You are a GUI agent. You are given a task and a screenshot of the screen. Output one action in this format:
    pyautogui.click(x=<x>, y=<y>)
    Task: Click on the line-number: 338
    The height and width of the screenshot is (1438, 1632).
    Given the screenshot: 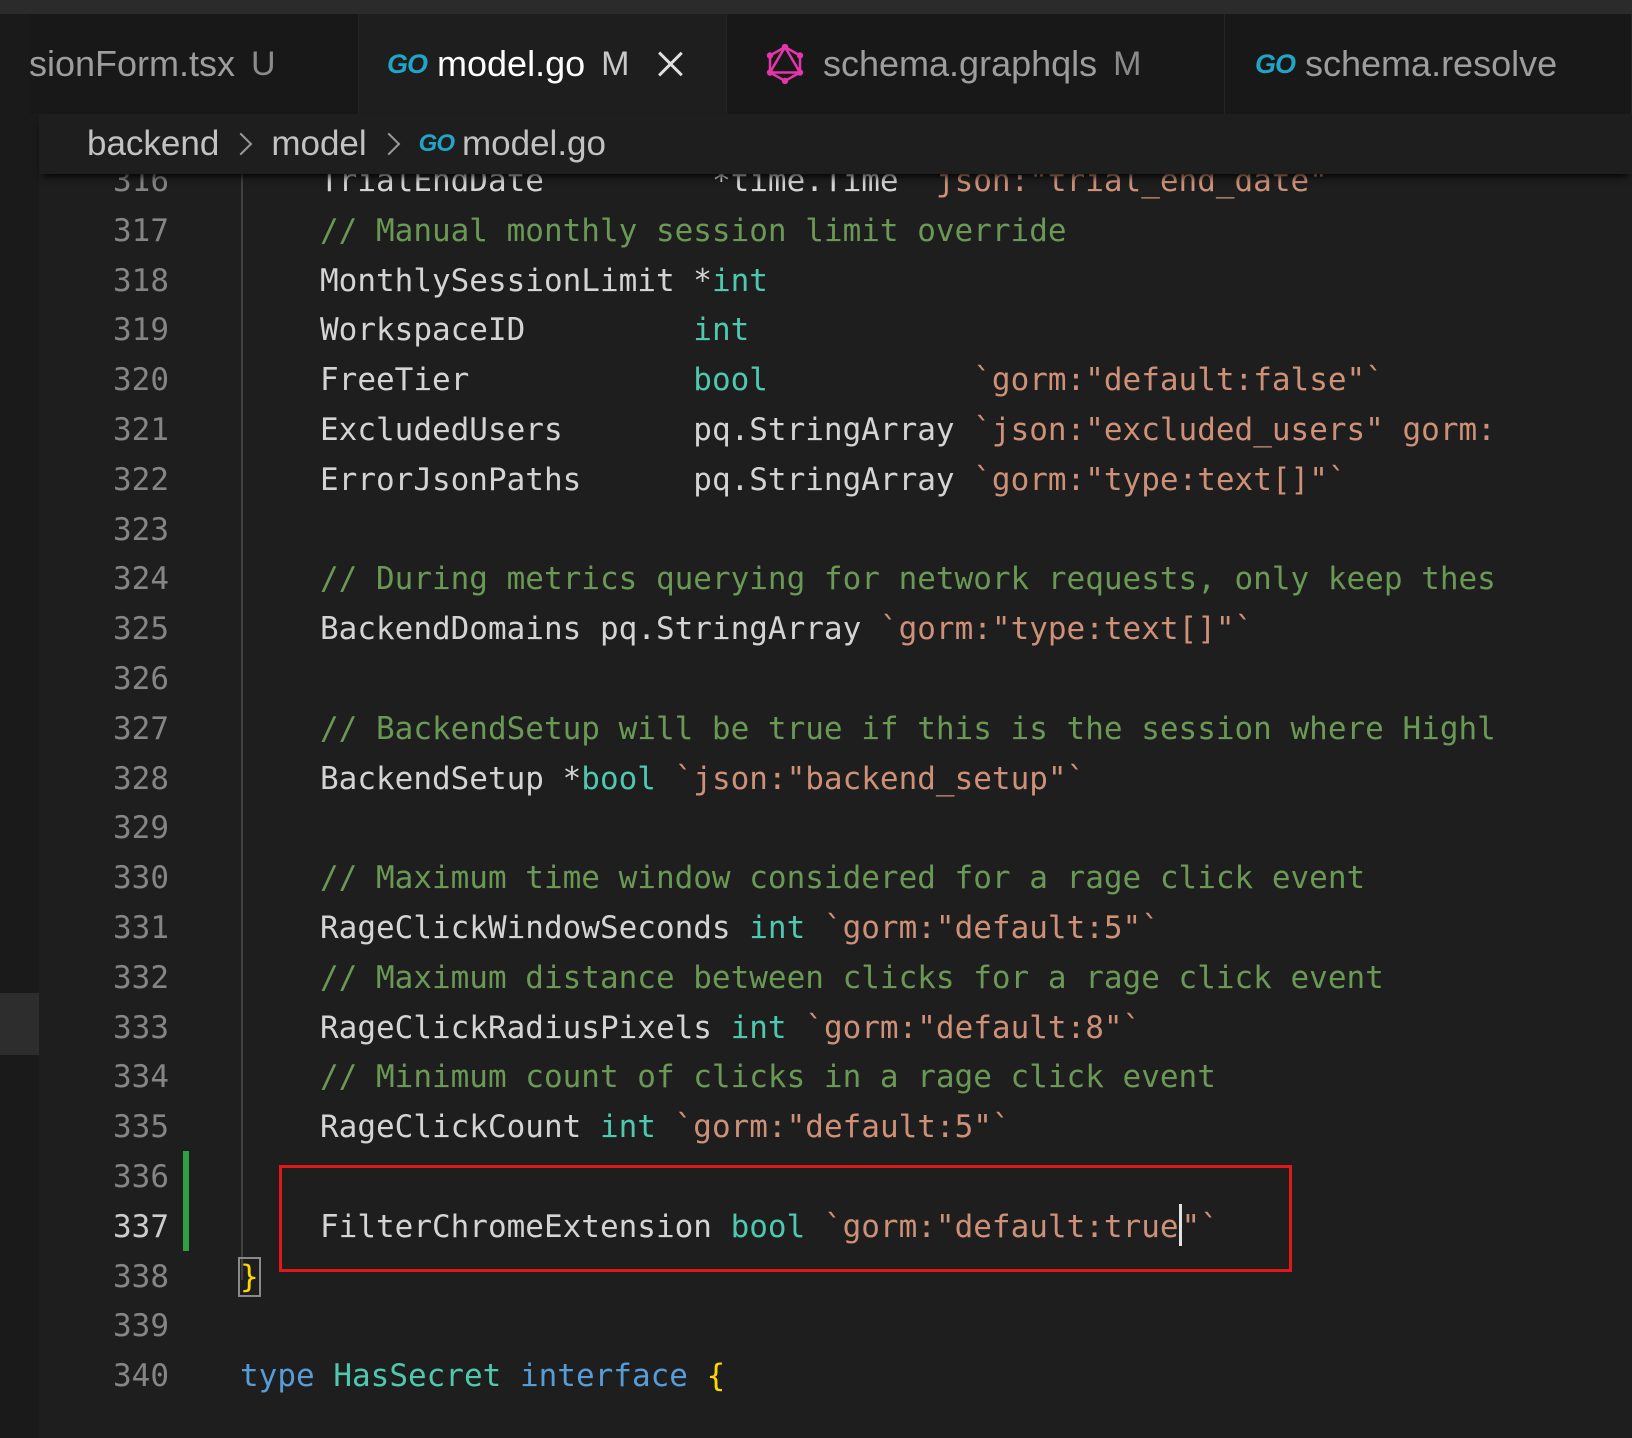 What is the action you would take?
    pyautogui.click(x=141, y=1276)
    